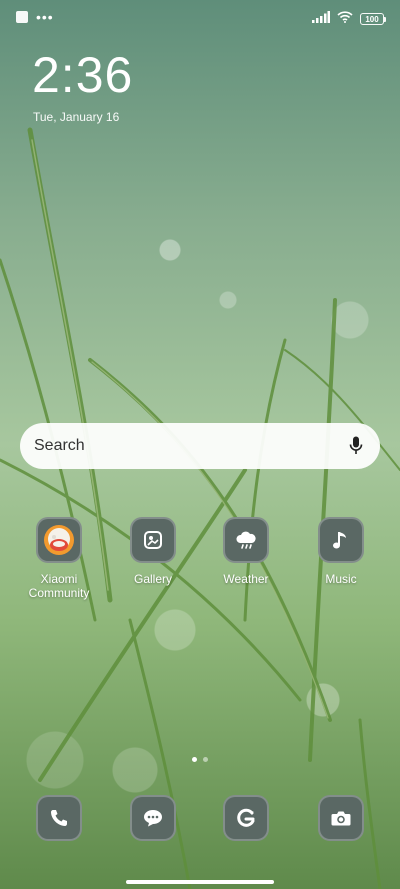  I want to click on page-indicator, so click(200, 759).